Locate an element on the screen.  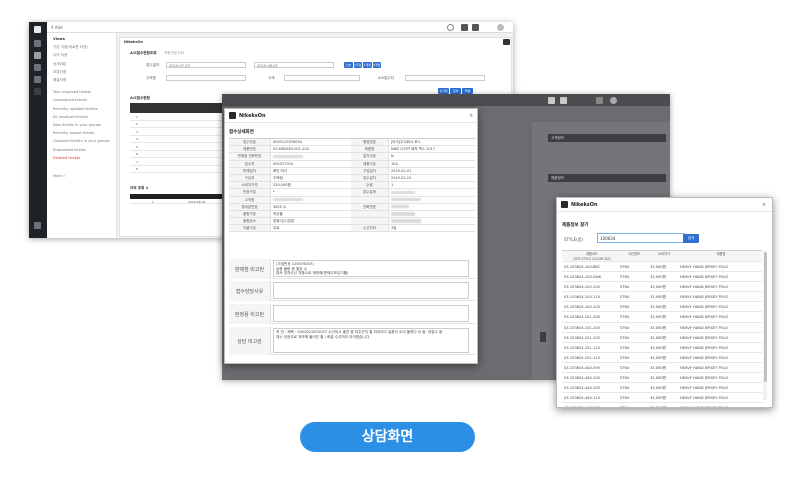
field-label: 수량 is located at coordinates (370, 185).